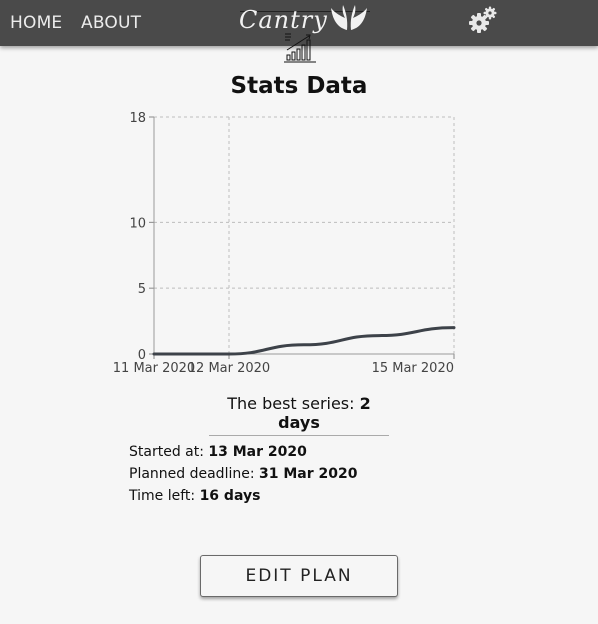  What do you see at coordinates (229, 368) in the screenshot?
I see `x-tick-label: 12 Mar 2020` at bounding box center [229, 368].